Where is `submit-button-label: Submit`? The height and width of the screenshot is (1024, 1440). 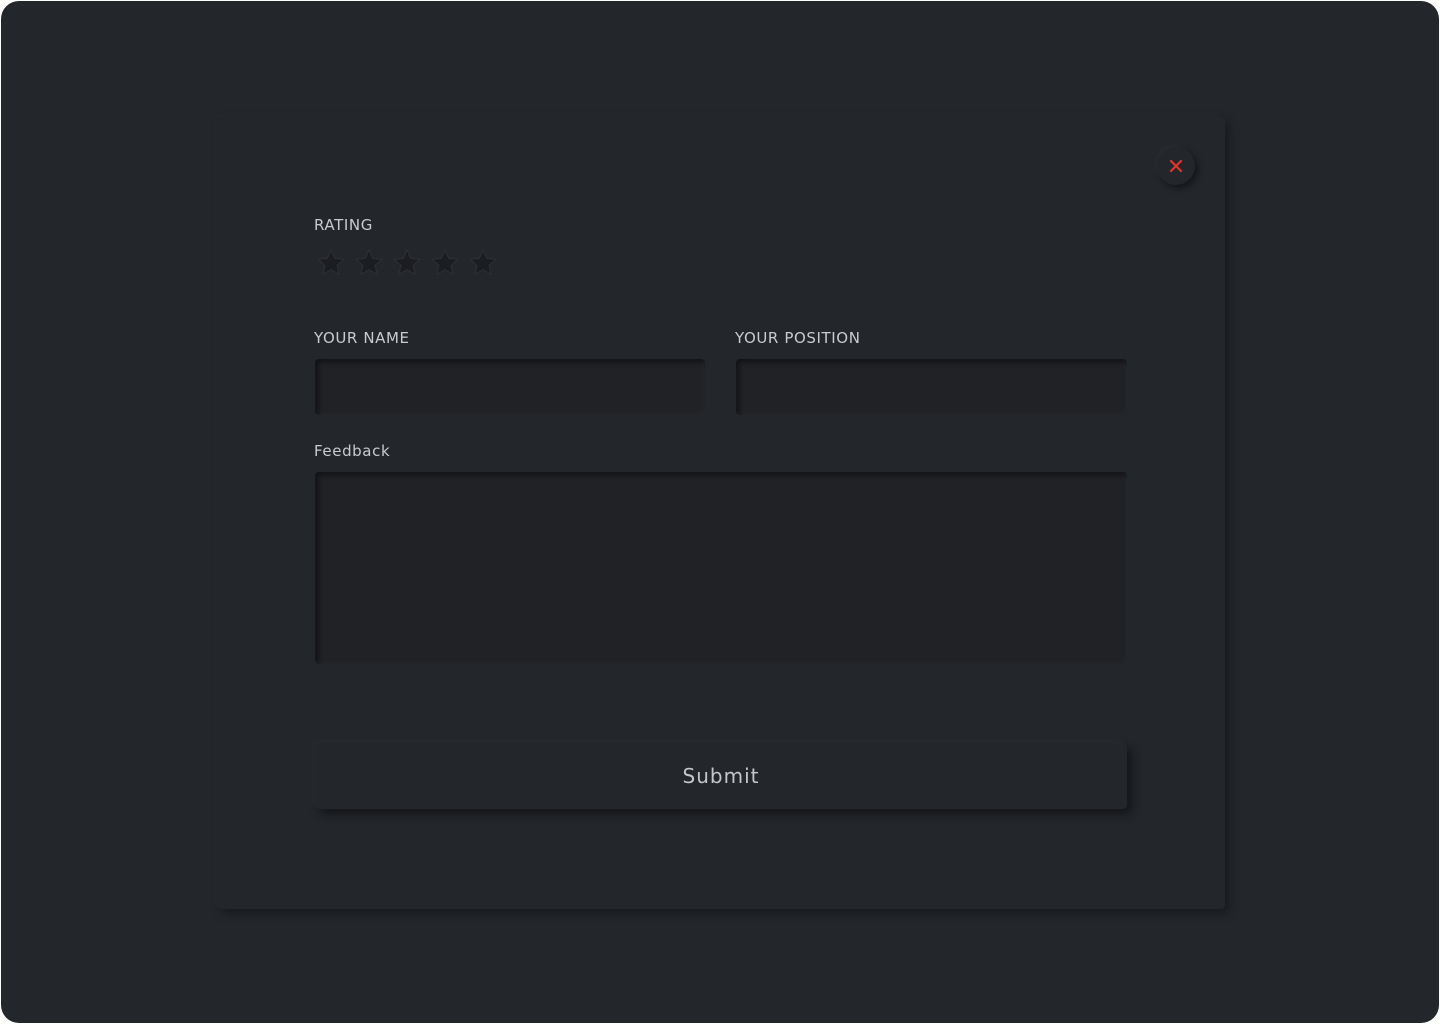 submit-button-label: Submit is located at coordinates (721, 776).